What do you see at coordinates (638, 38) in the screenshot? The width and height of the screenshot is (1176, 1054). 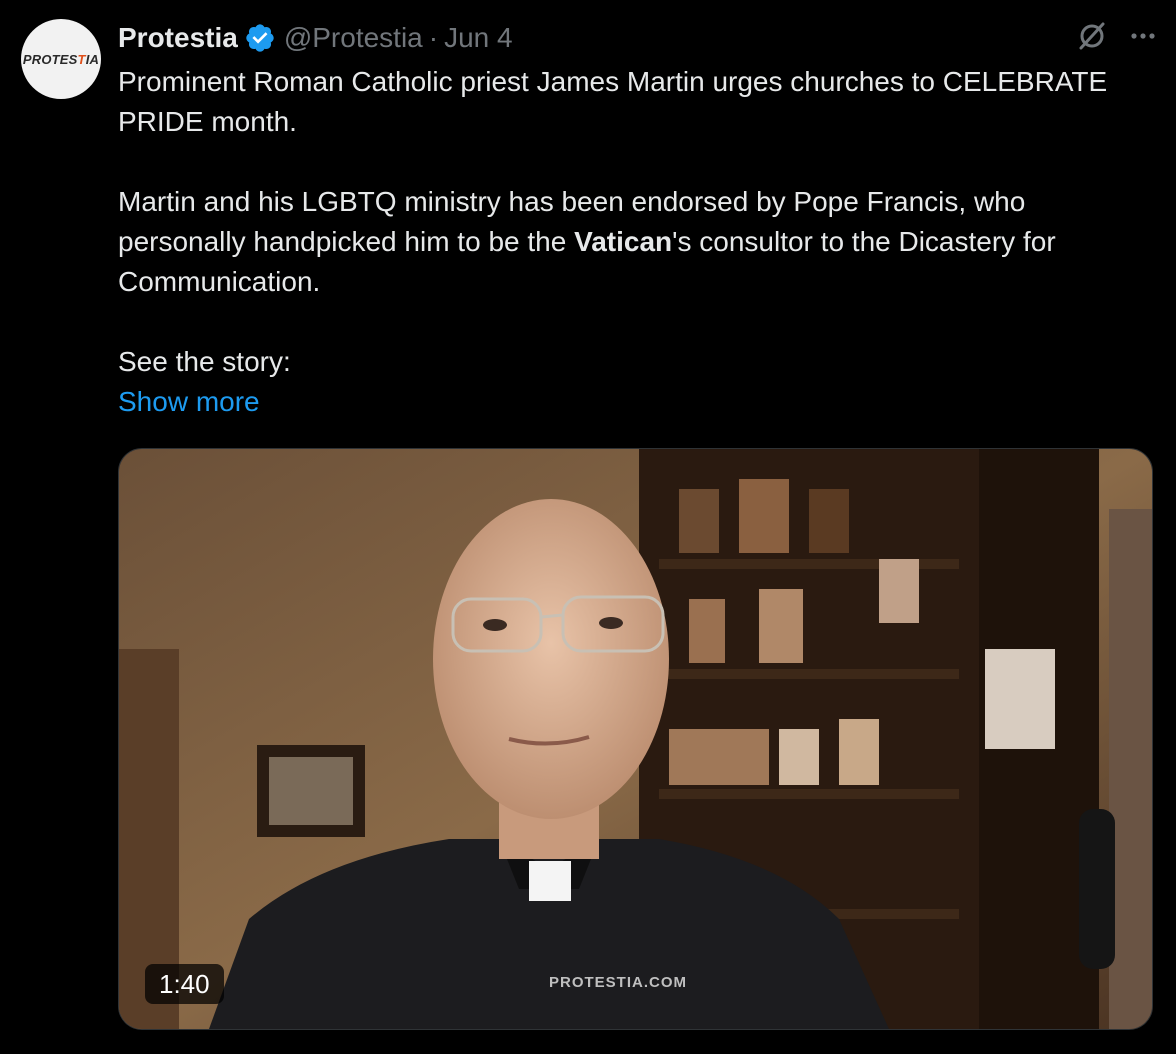 I see `tweet-header: Protestia @Protestia · Jun 4` at bounding box center [638, 38].